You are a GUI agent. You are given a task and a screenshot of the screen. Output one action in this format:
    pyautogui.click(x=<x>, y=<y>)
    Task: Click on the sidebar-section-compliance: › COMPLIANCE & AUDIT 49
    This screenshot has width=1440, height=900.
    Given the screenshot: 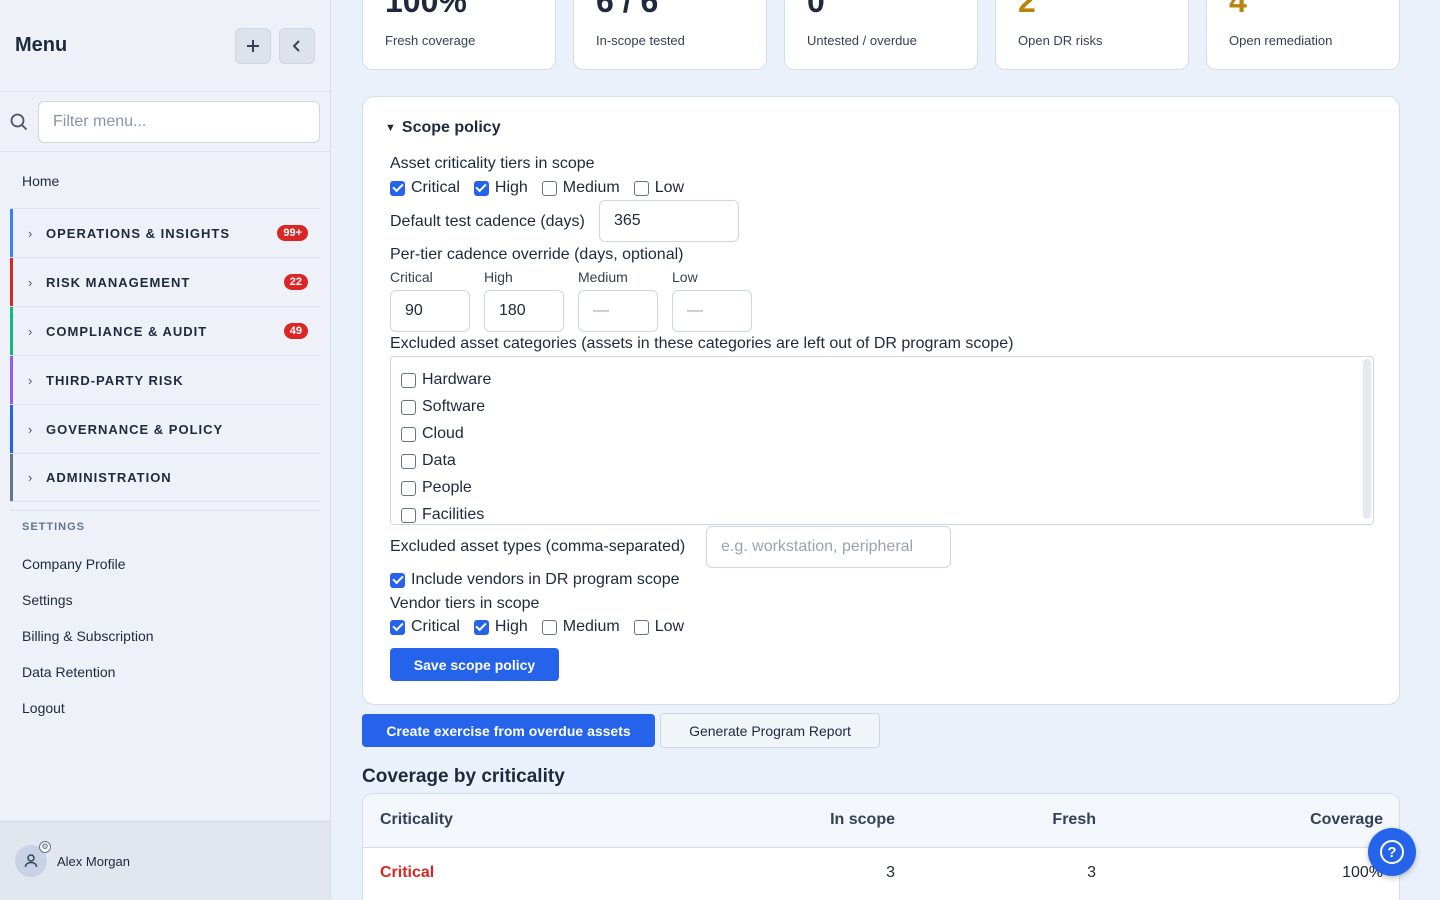 What is the action you would take?
    pyautogui.click(x=165, y=330)
    